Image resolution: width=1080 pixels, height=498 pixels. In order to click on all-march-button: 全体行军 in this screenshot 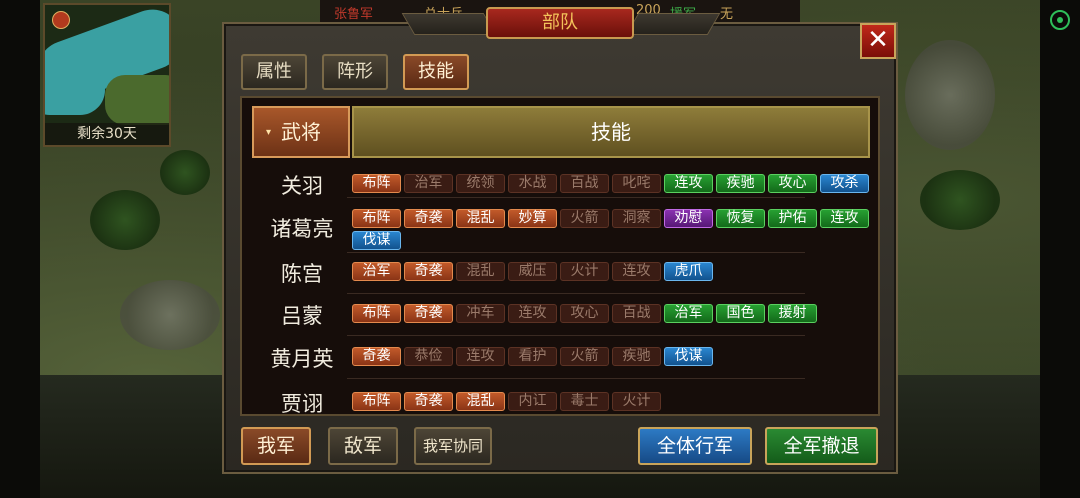, I will do `click(695, 446)`.